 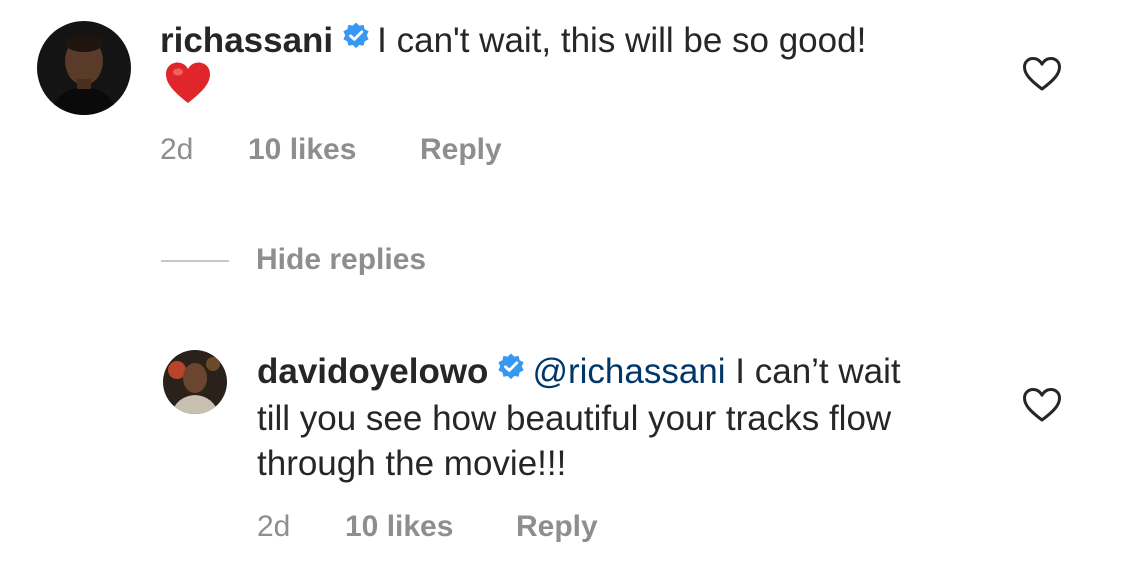 What do you see at coordinates (246, 40) in the screenshot?
I see `comment-username: richassani` at bounding box center [246, 40].